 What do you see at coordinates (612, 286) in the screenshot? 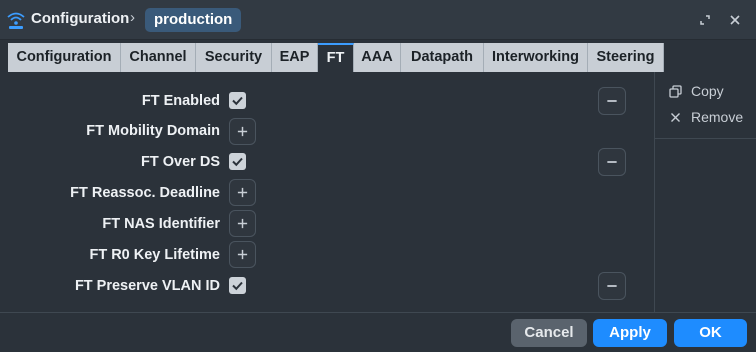
I see `remove-ft-preserve-vlan-id-button` at bounding box center [612, 286].